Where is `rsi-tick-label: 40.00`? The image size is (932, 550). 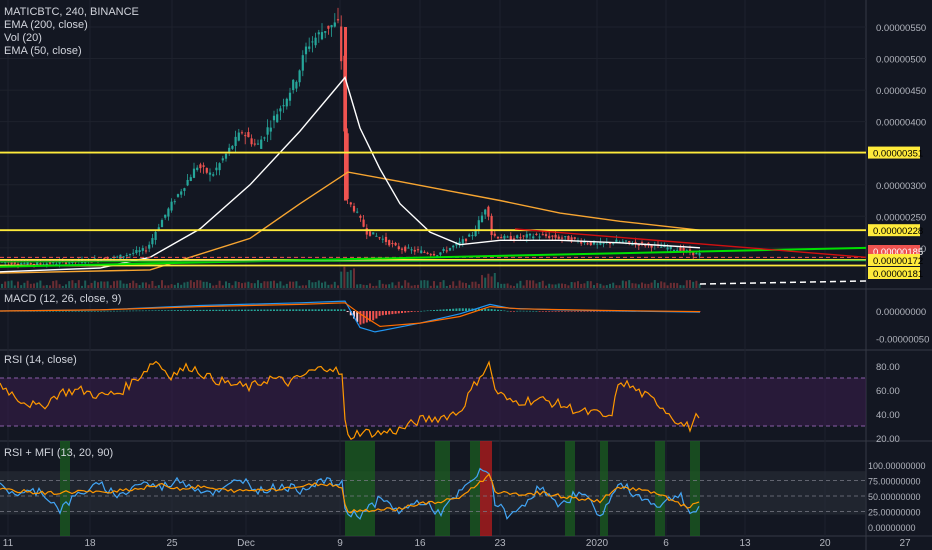 rsi-tick-label: 40.00 is located at coordinates (888, 415).